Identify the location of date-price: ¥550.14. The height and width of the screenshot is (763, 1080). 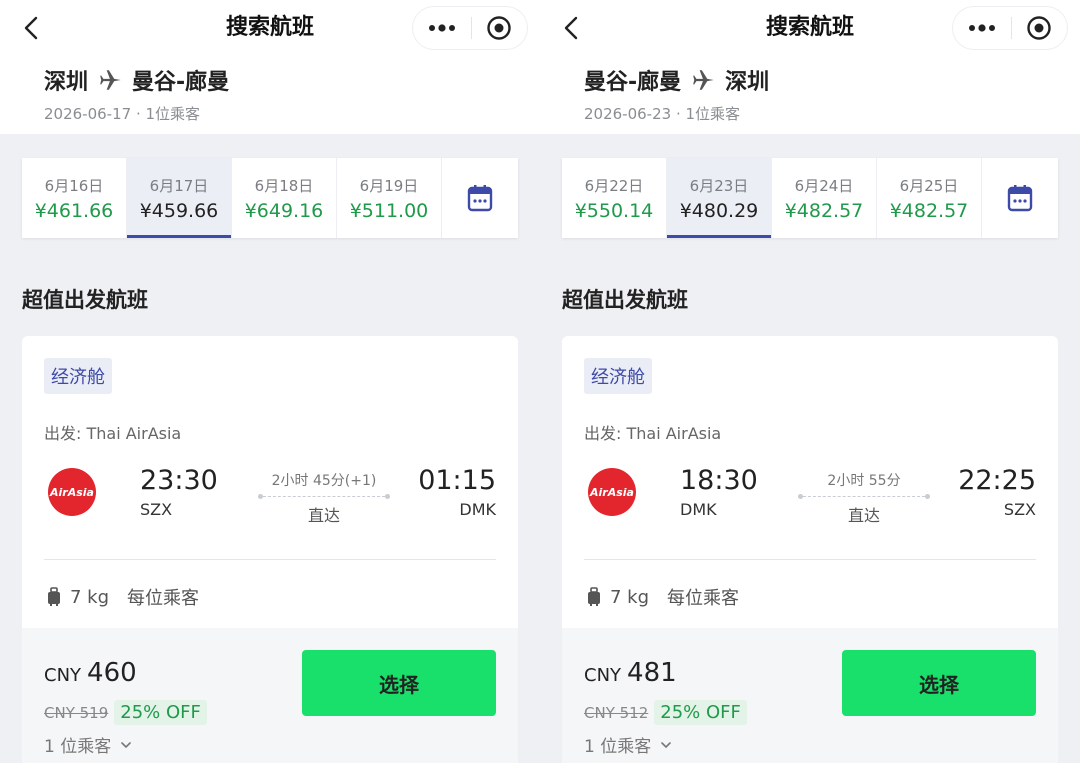
(614, 210).